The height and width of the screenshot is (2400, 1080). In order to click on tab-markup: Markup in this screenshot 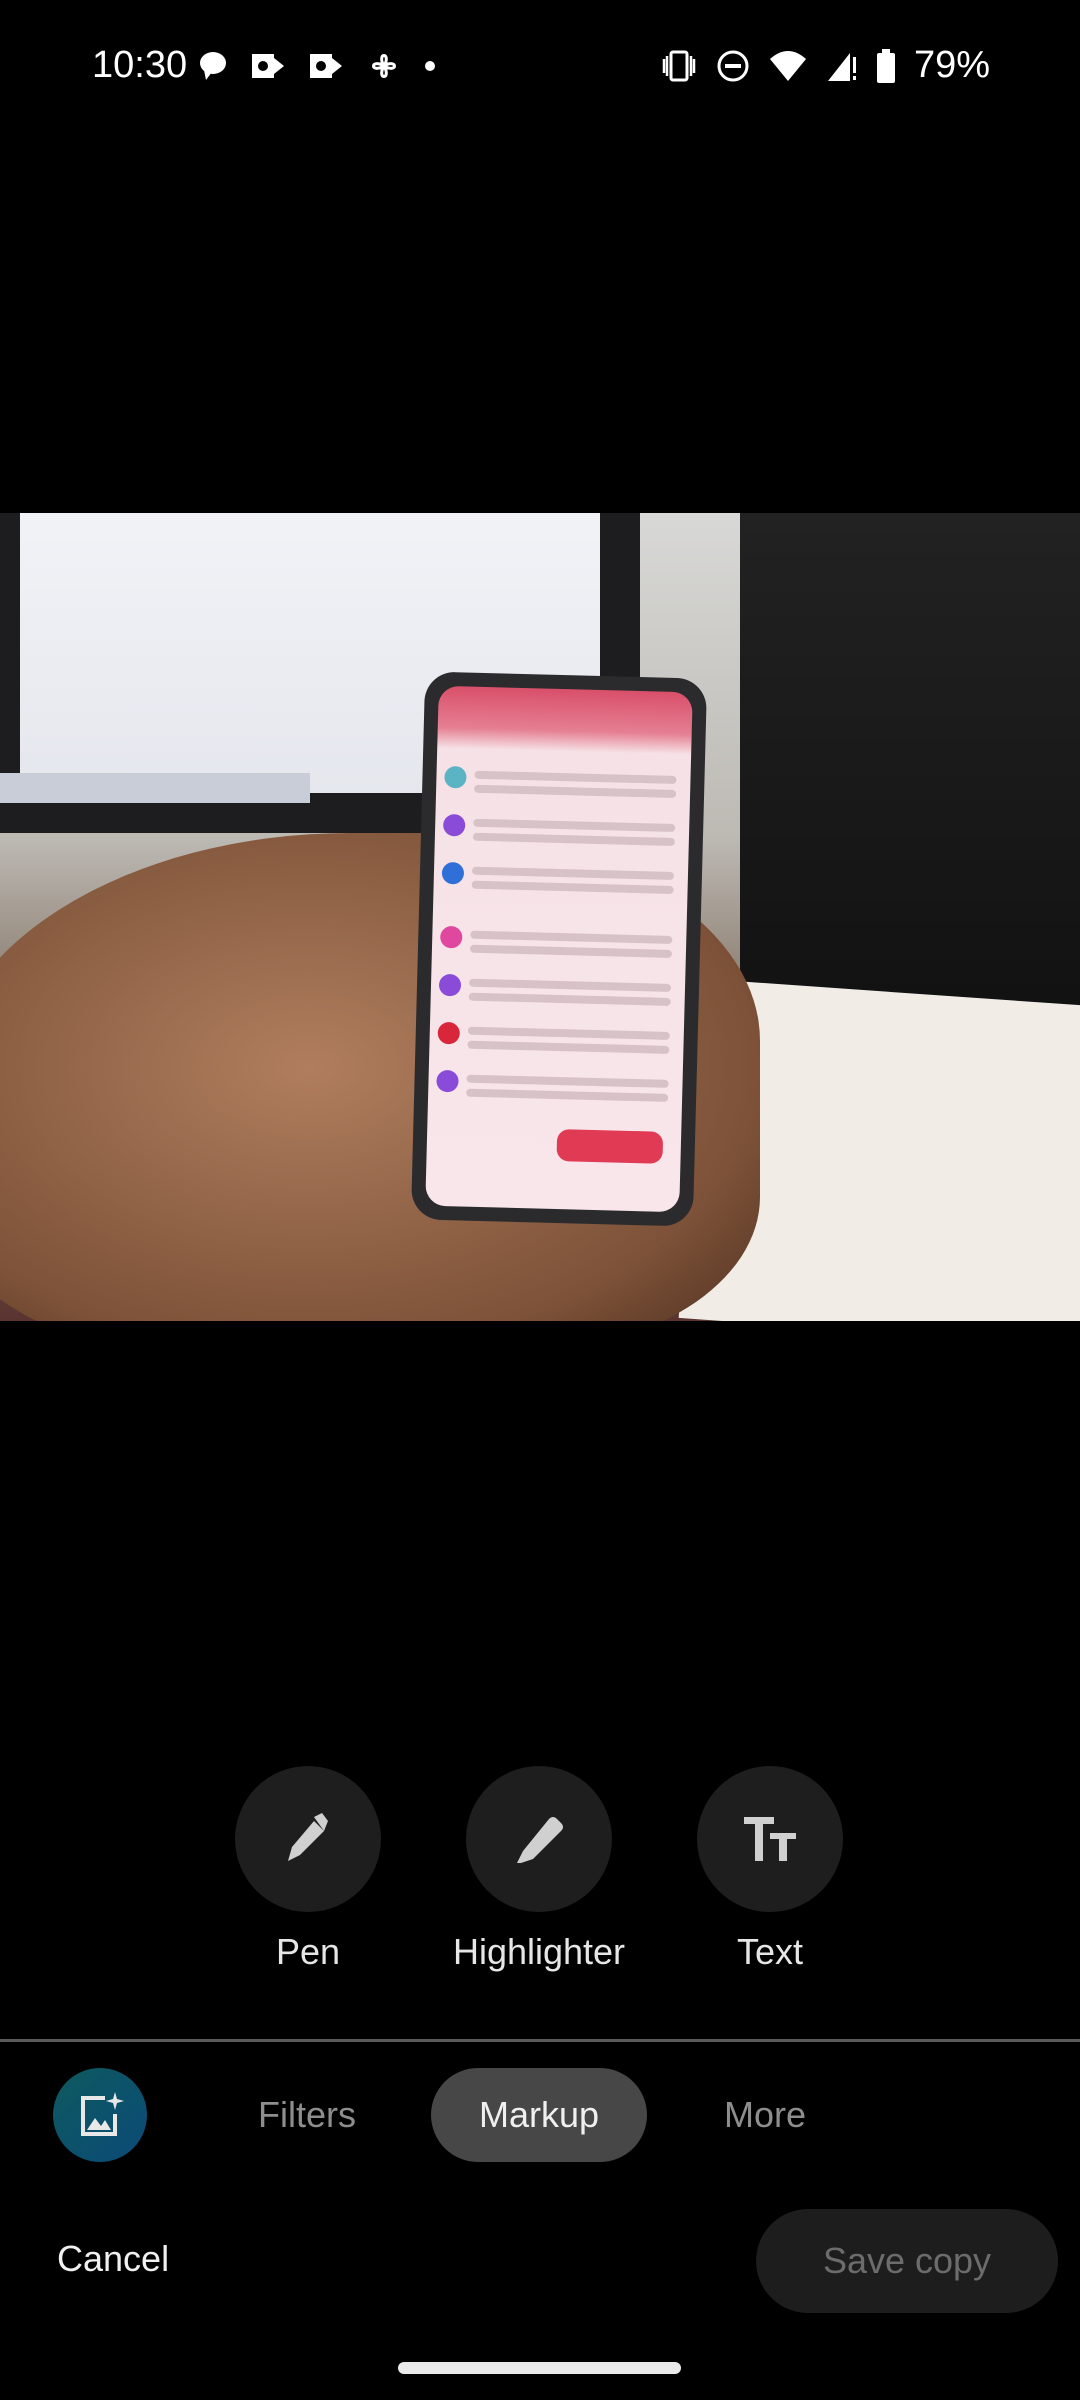, I will do `click(539, 2115)`.